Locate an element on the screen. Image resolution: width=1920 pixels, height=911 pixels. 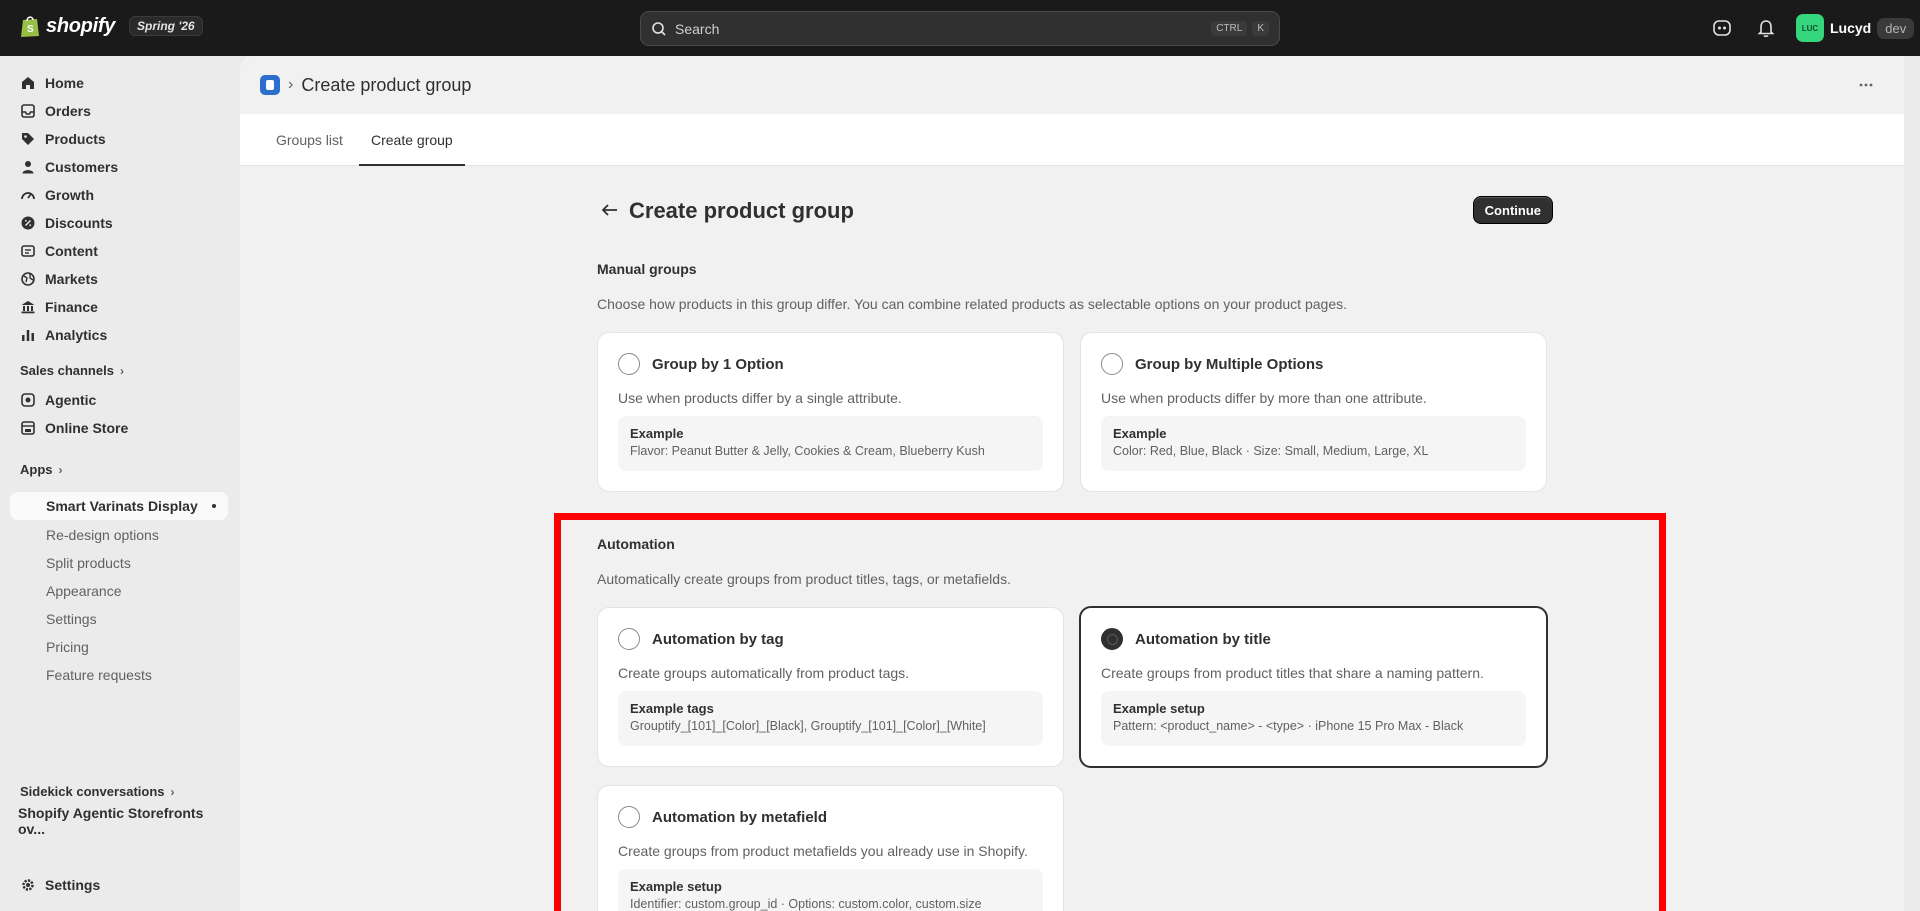
sidebar-sub-appearance: Appearance is located at coordinates (84, 591).